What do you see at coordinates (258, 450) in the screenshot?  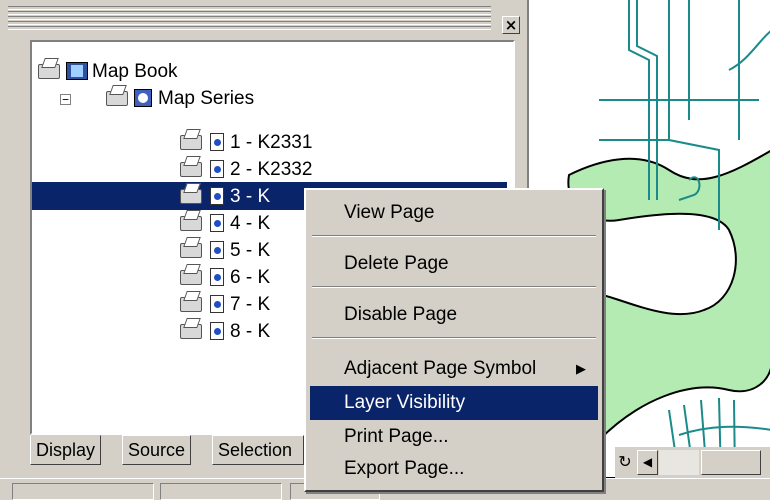 I see `tab-selection: Selection` at bounding box center [258, 450].